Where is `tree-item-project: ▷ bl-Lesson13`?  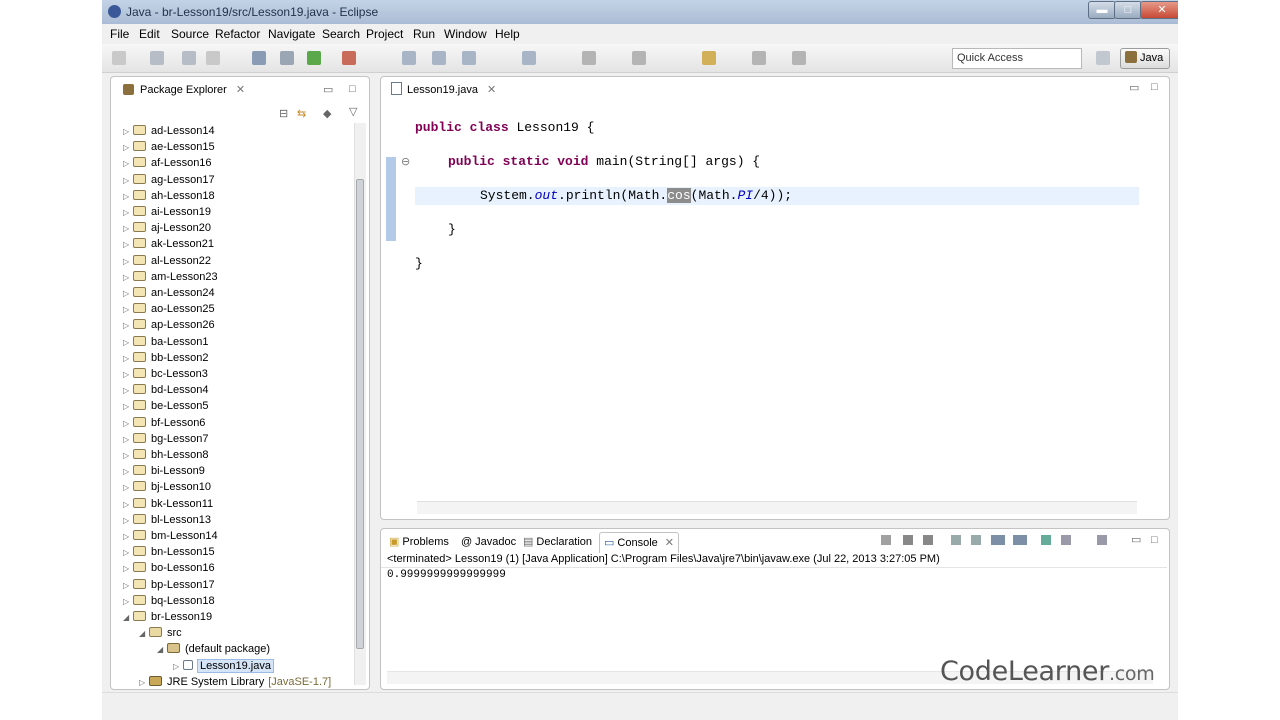 tree-item-project: ▷ bl-Lesson13 is located at coordinates (167, 520).